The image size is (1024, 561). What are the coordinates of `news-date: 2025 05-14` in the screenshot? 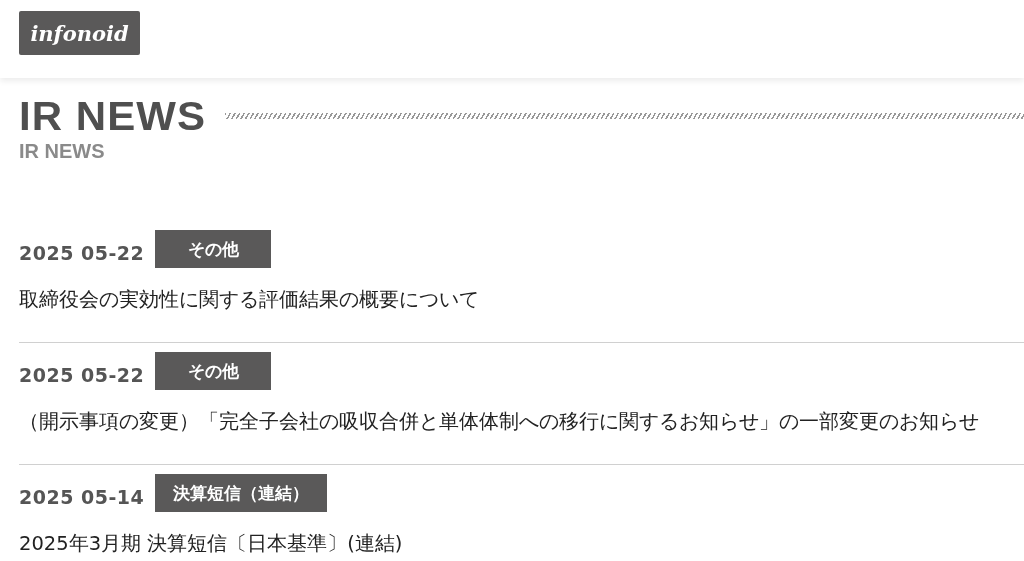 It's located at (82, 496).